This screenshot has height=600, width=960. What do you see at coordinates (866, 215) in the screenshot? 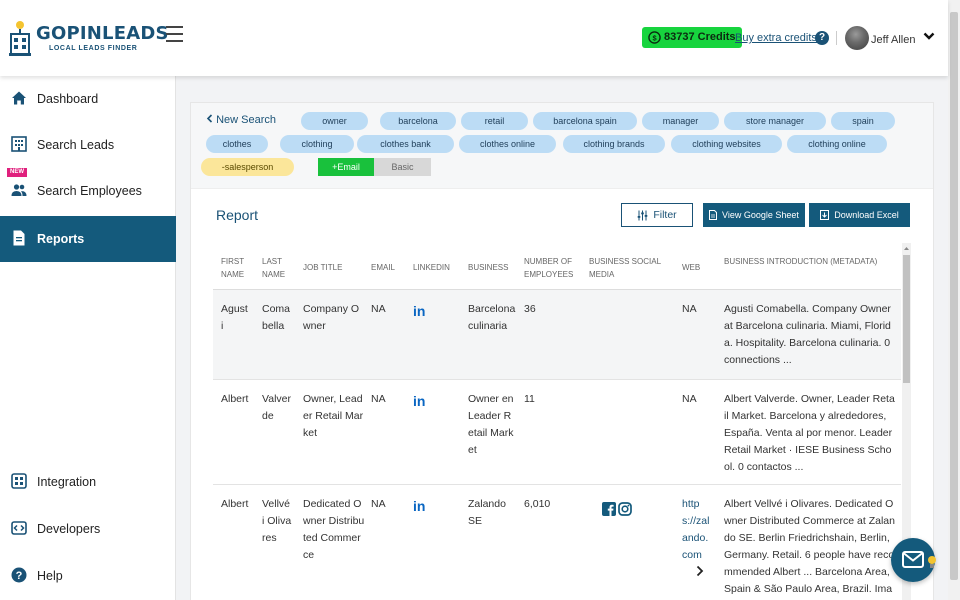
I see `download-excel-label: Download Excel` at bounding box center [866, 215].